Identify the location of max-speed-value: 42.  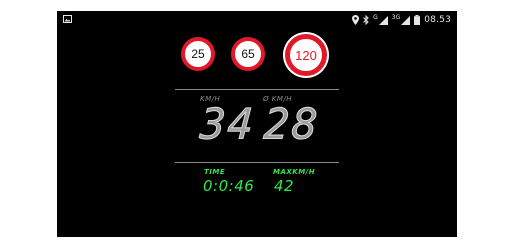
(284, 186).